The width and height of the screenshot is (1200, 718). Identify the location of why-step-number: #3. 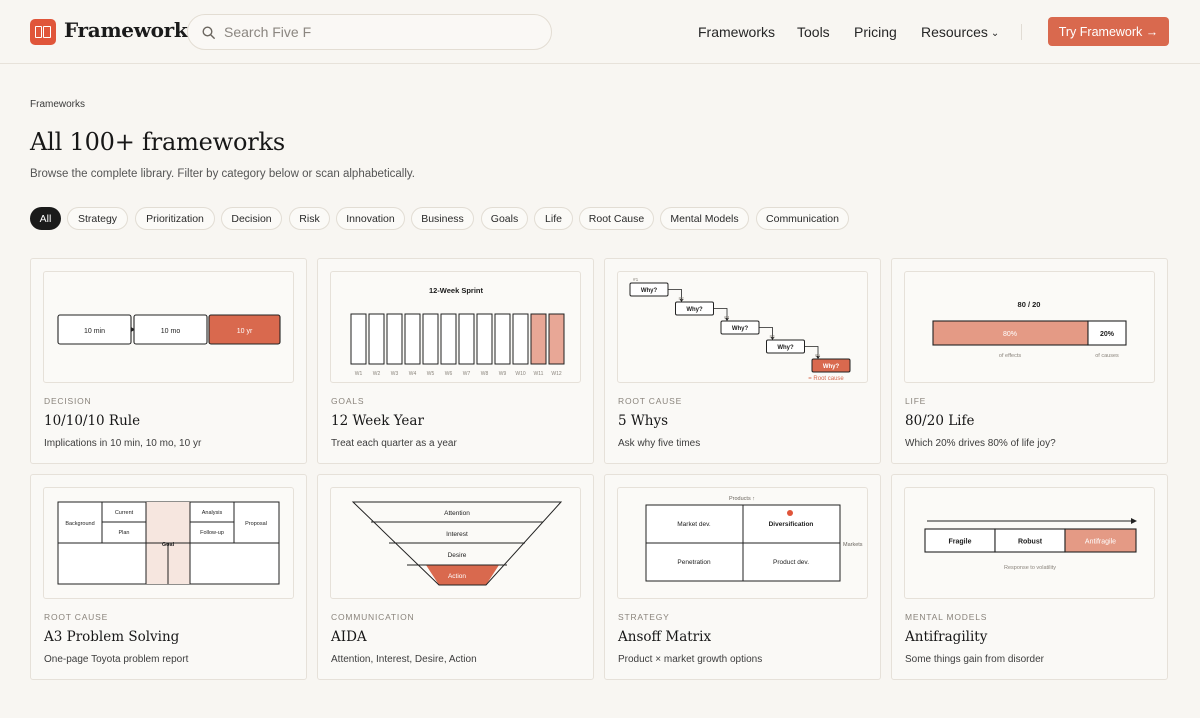
(727, 318).